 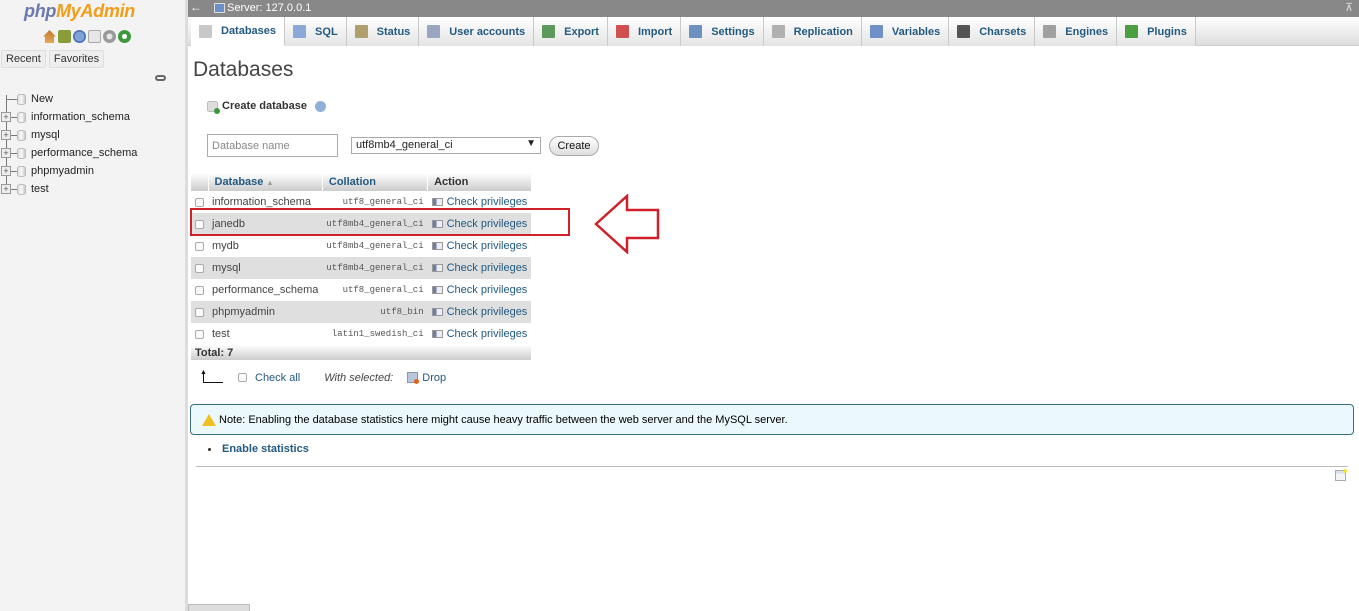 I want to click on collation-cell: latin1_swedish_ci, so click(x=375, y=334).